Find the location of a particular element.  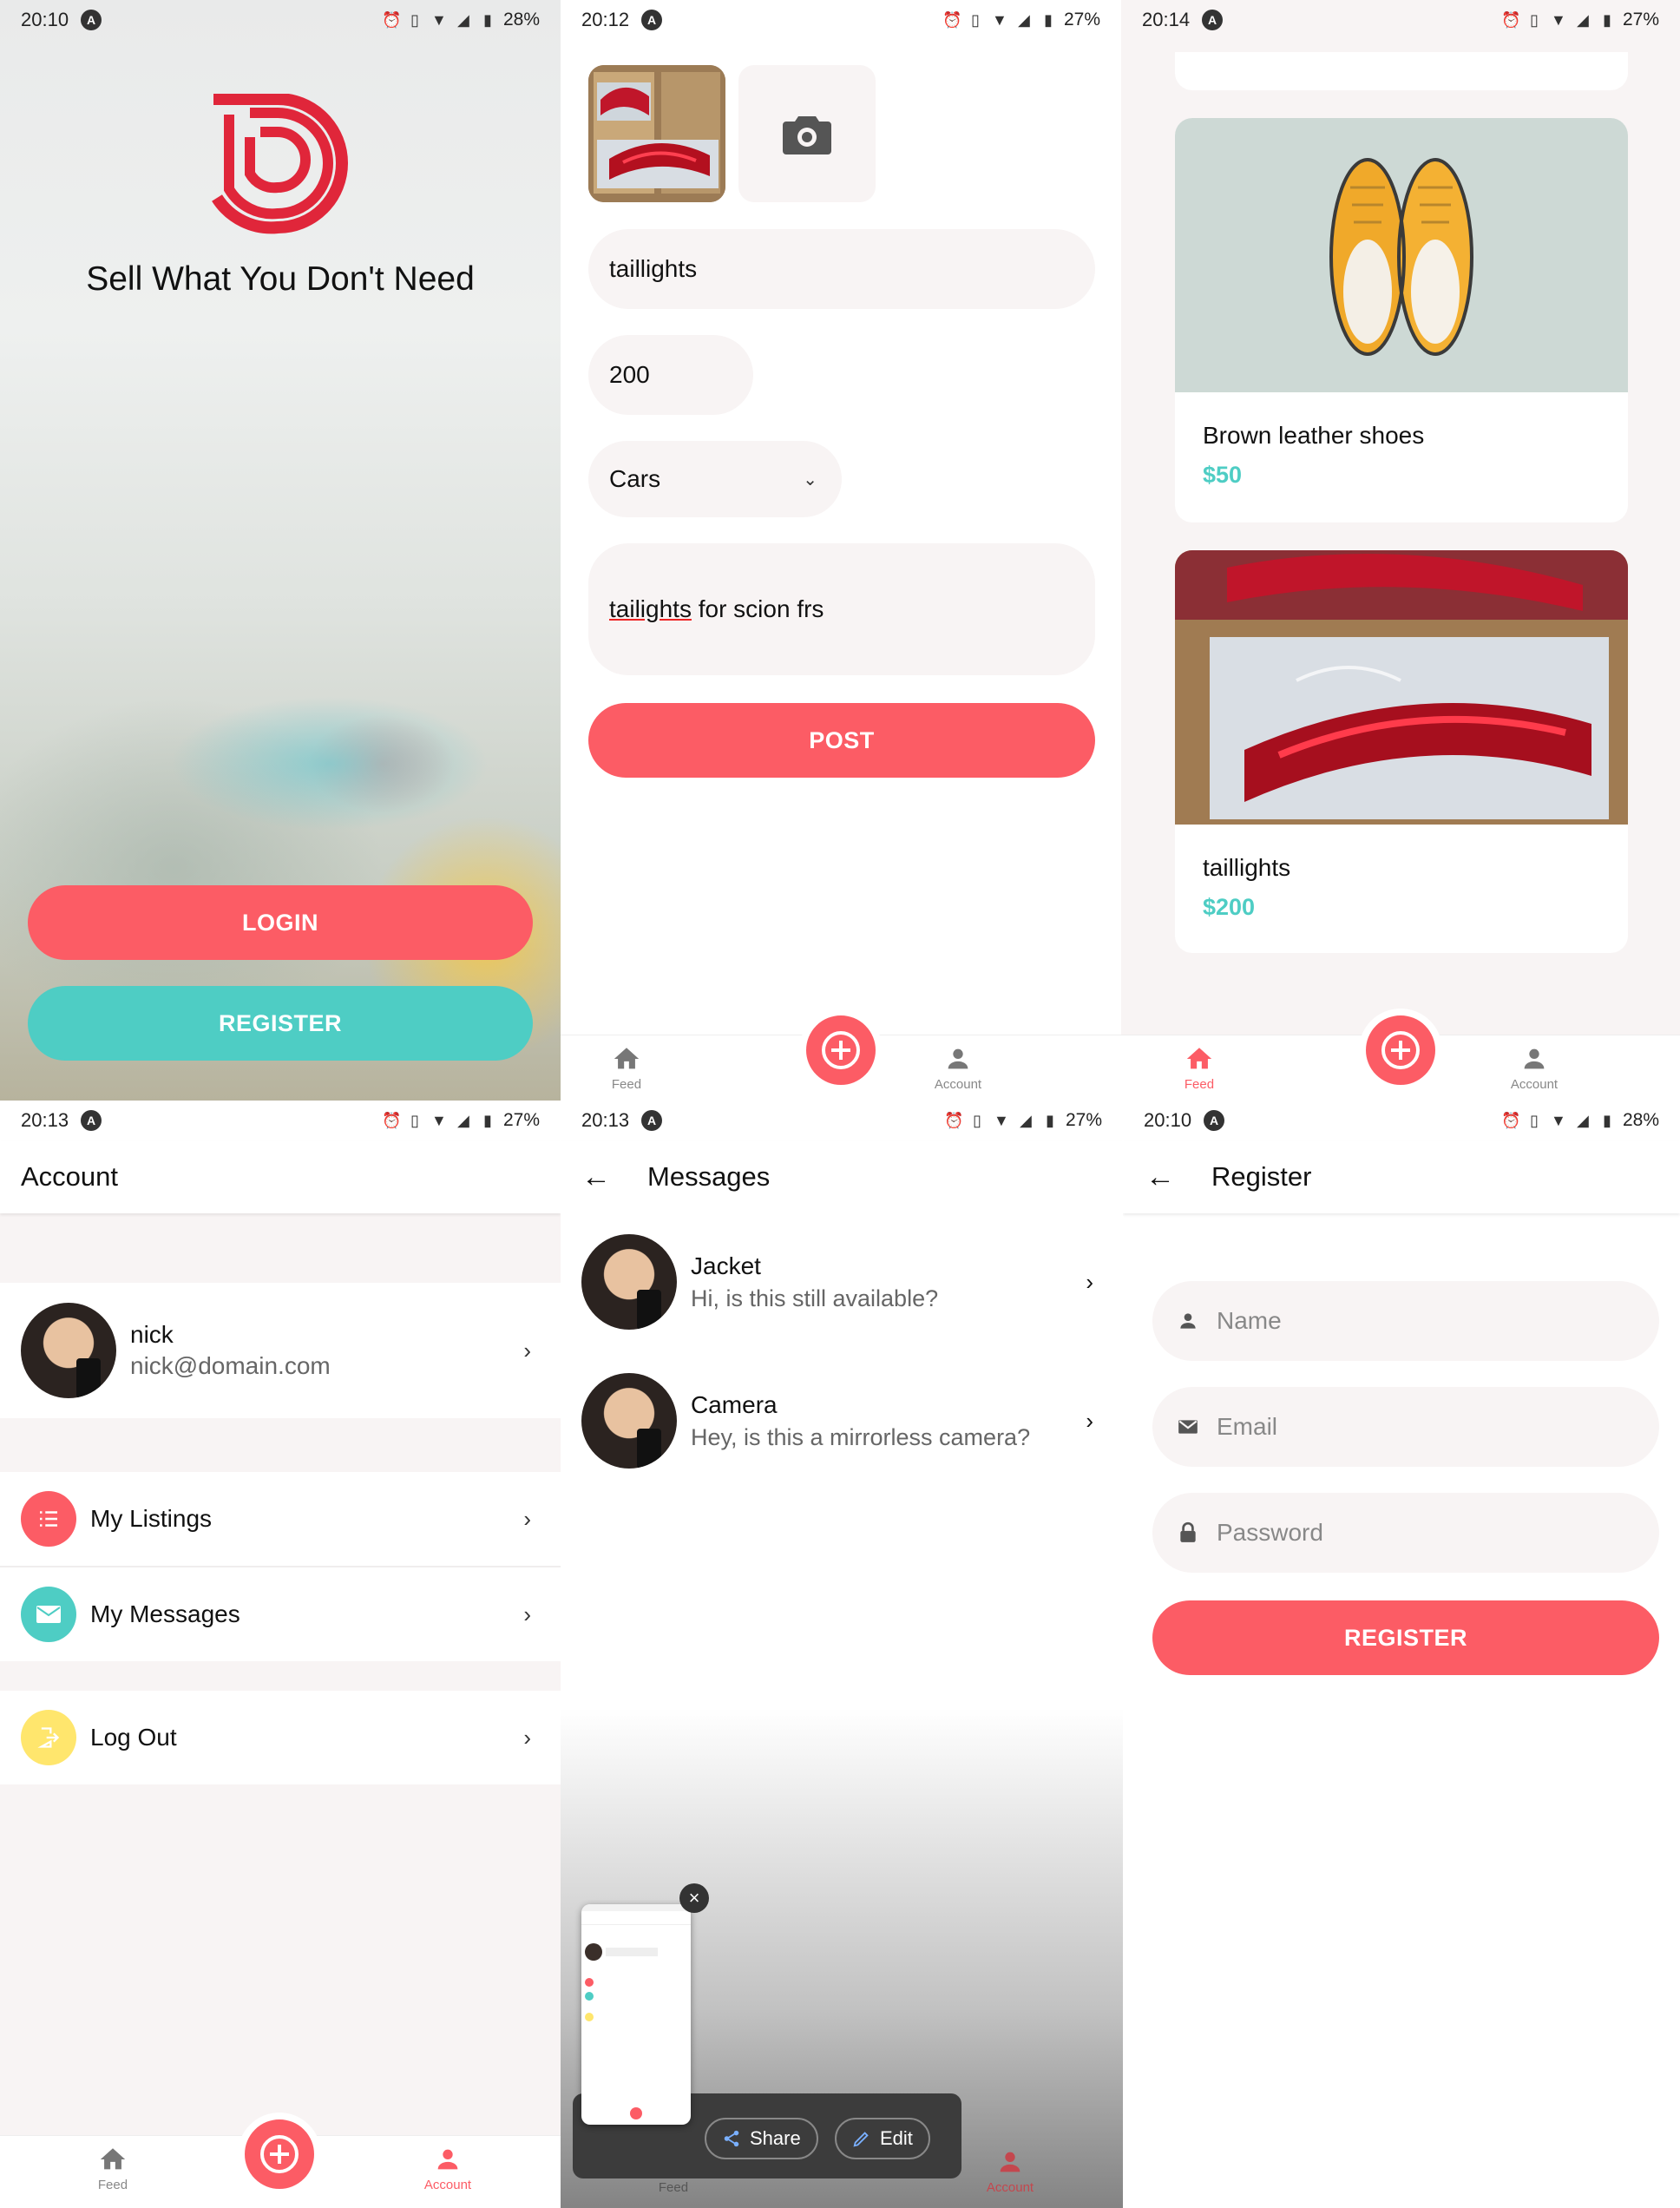

battery-level: 28% is located at coordinates (521, 20).